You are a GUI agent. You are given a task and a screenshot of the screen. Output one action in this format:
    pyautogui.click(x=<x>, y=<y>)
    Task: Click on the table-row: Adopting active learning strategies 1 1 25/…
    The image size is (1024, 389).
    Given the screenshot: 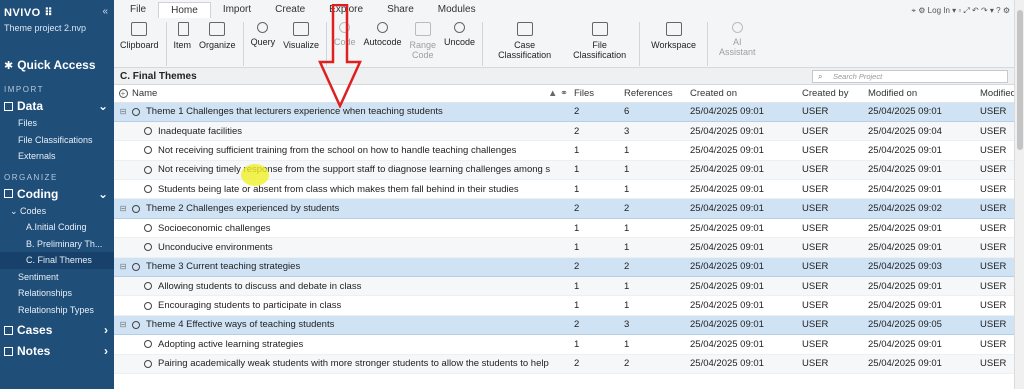 What is the action you would take?
    pyautogui.click(x=564, y=344)
    